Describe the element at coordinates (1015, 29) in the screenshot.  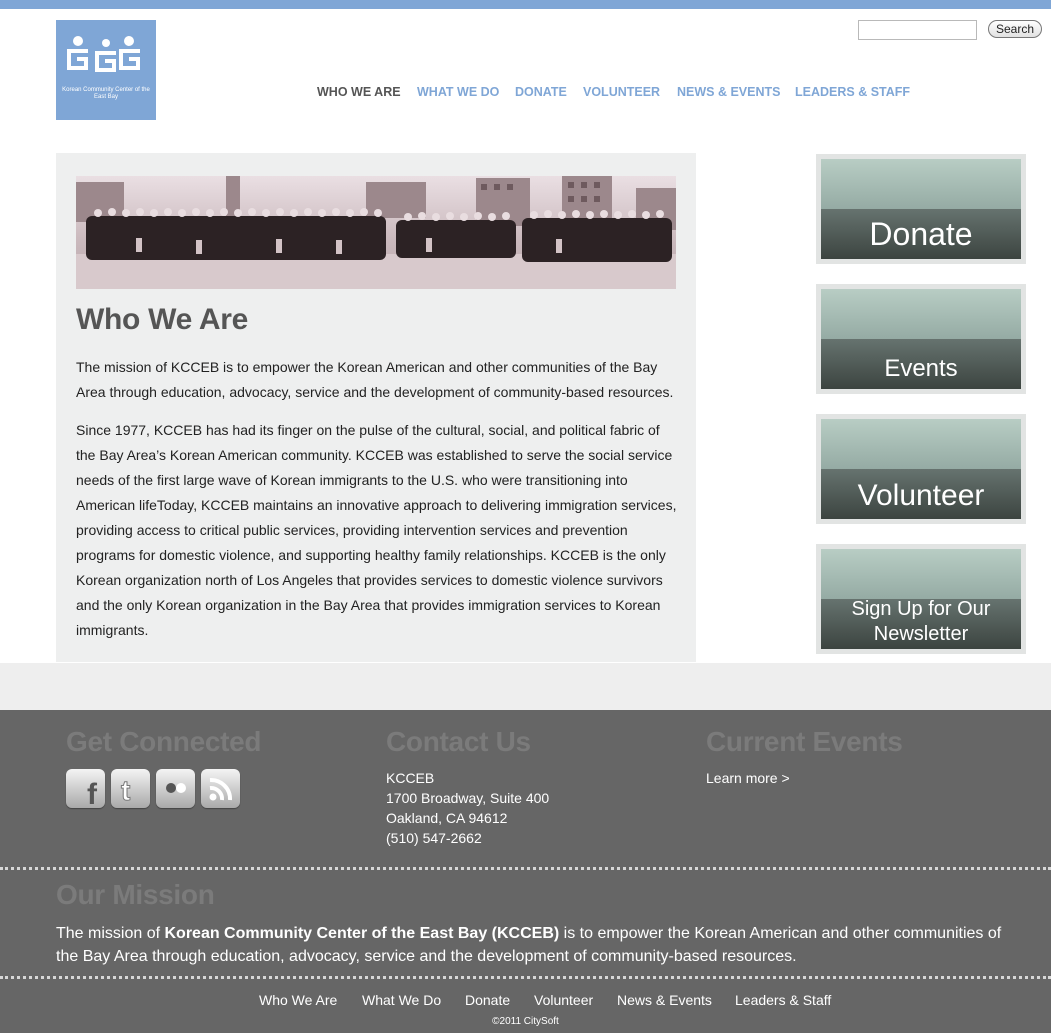
I see `search-button: Search` at that location.